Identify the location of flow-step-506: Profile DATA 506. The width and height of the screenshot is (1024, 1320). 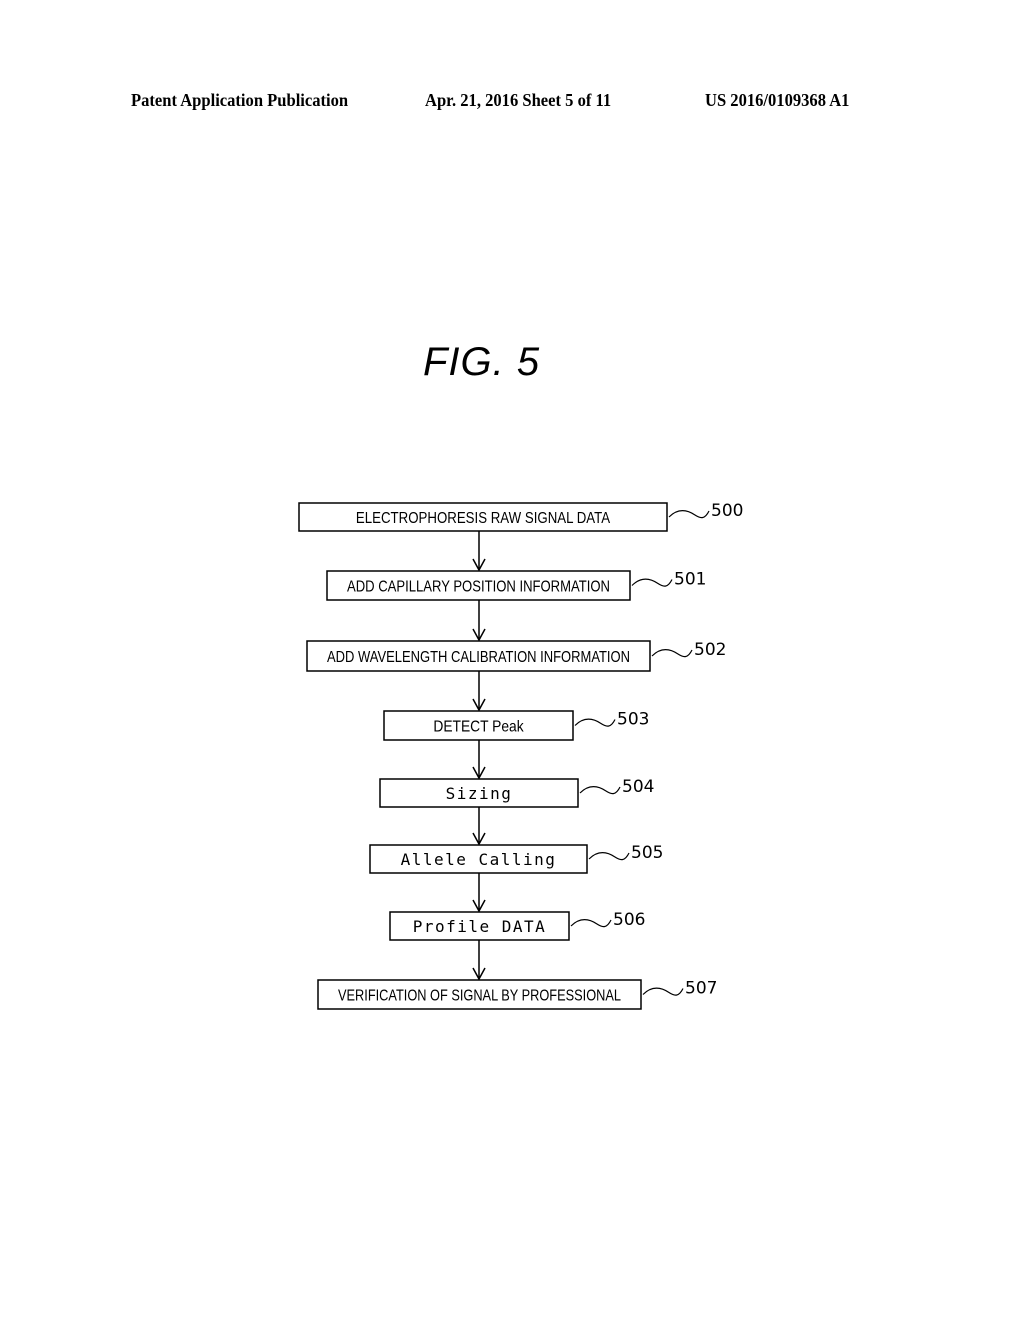
(517, 925).